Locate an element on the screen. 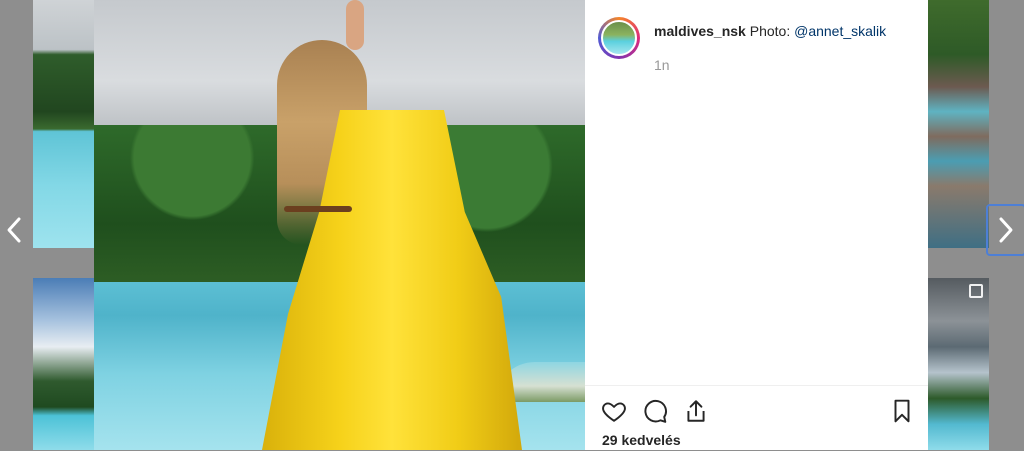  multiple-photos-icon is located at coordinates (976, 291).